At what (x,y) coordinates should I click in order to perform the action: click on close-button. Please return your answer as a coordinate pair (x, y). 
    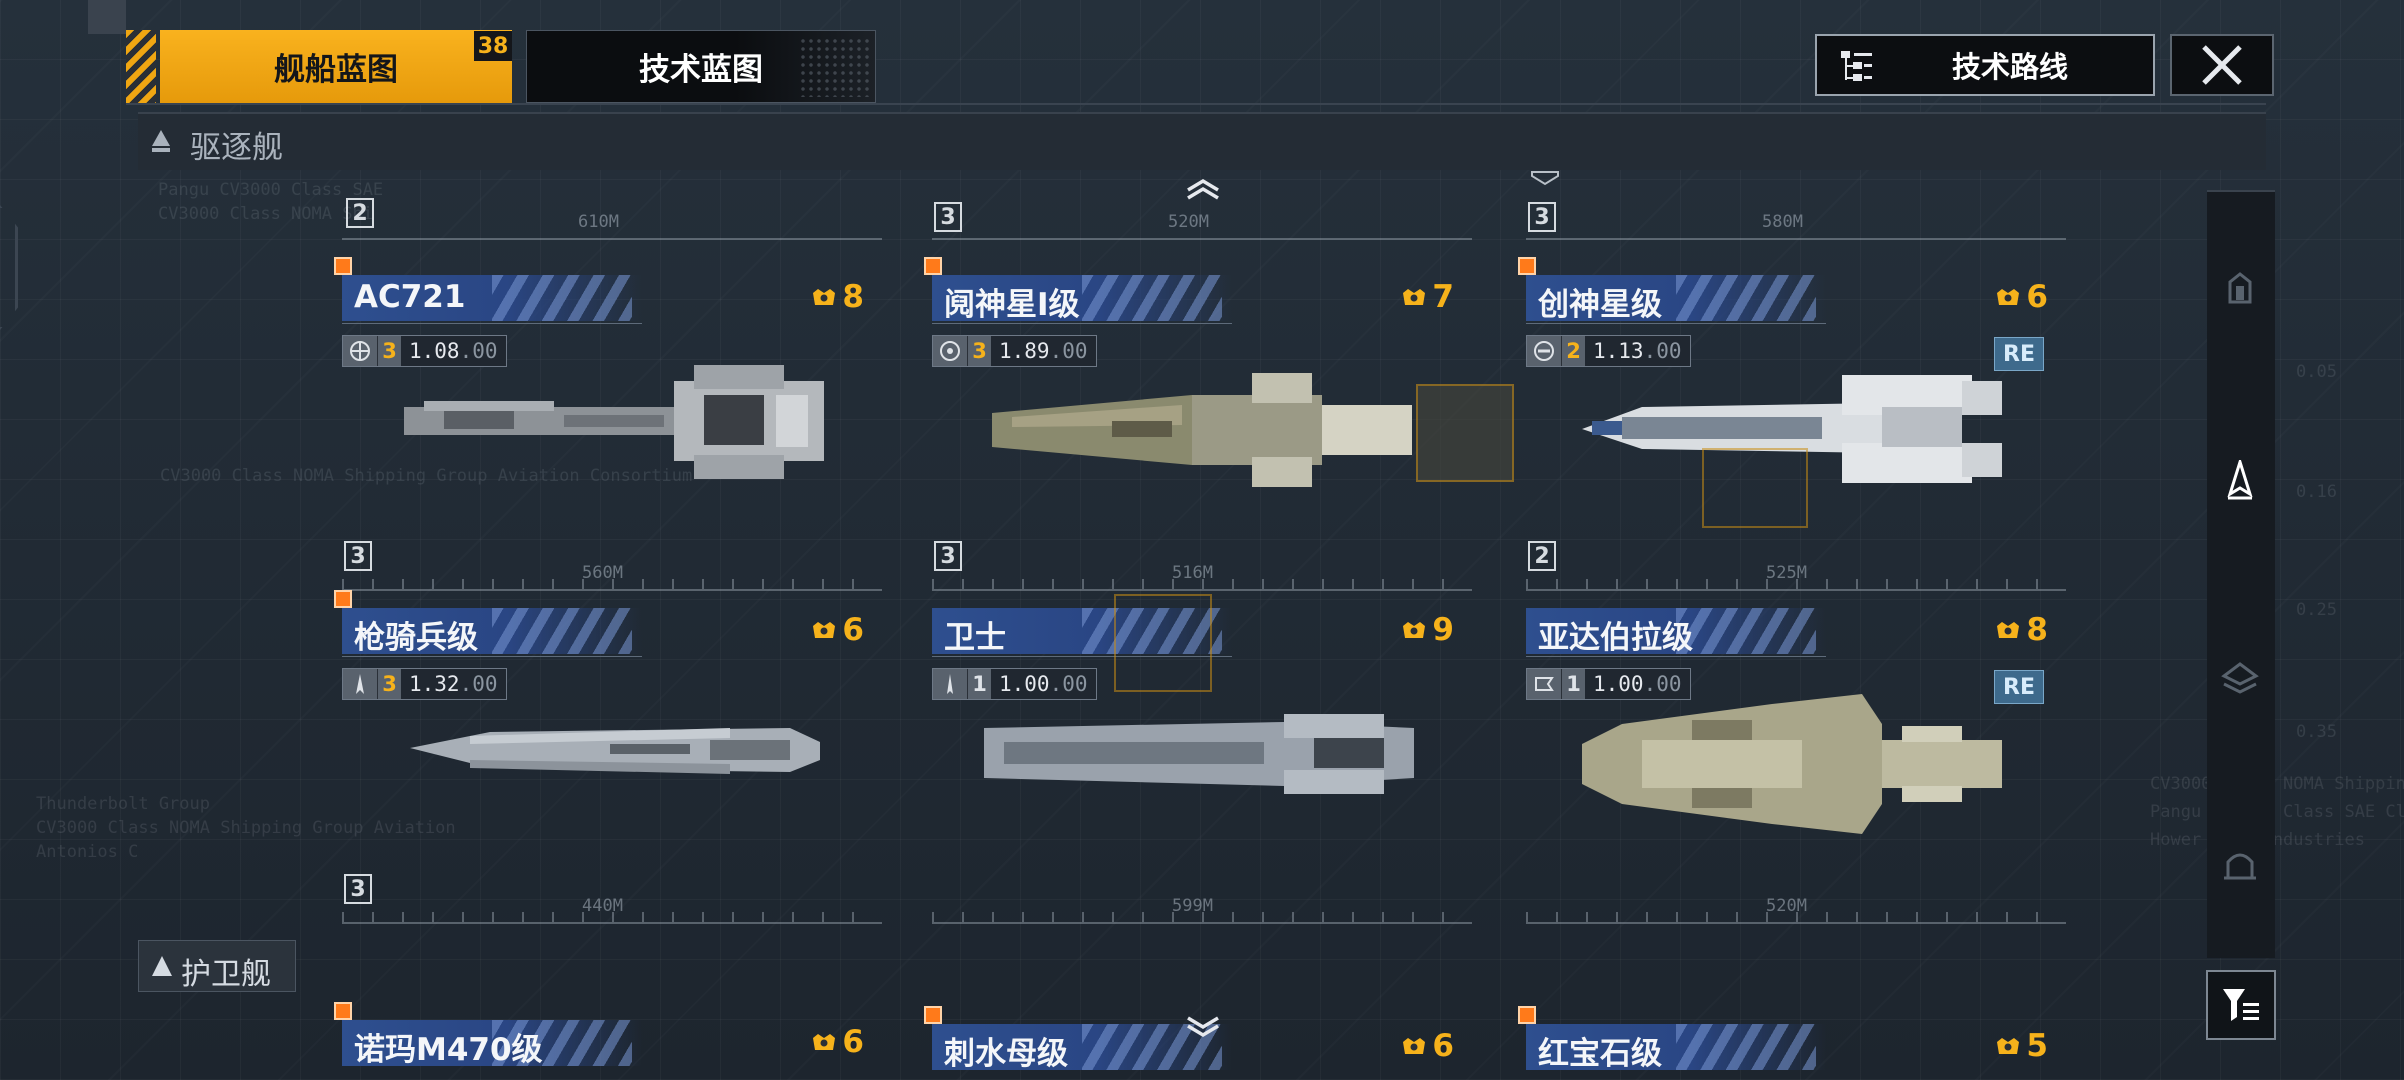
    Looking at the image, I should click on (2222, 65).